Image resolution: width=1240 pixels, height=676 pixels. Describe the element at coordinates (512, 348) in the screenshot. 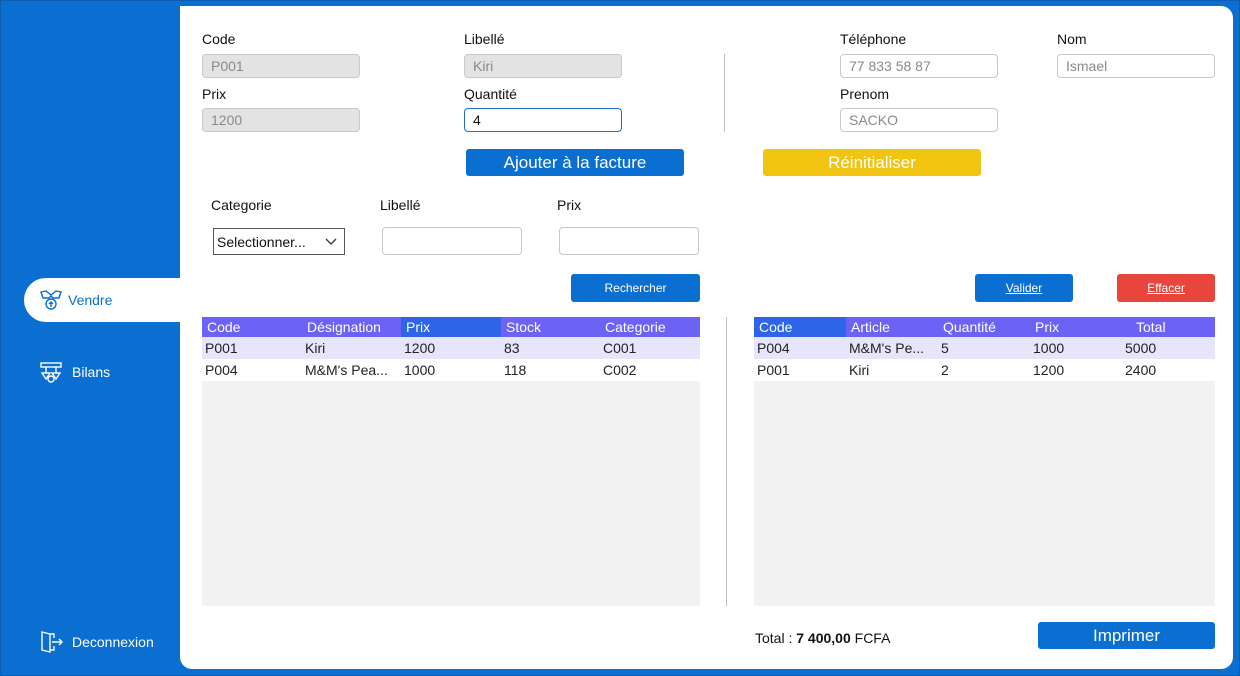

I see `table-cell: 83` at that location.